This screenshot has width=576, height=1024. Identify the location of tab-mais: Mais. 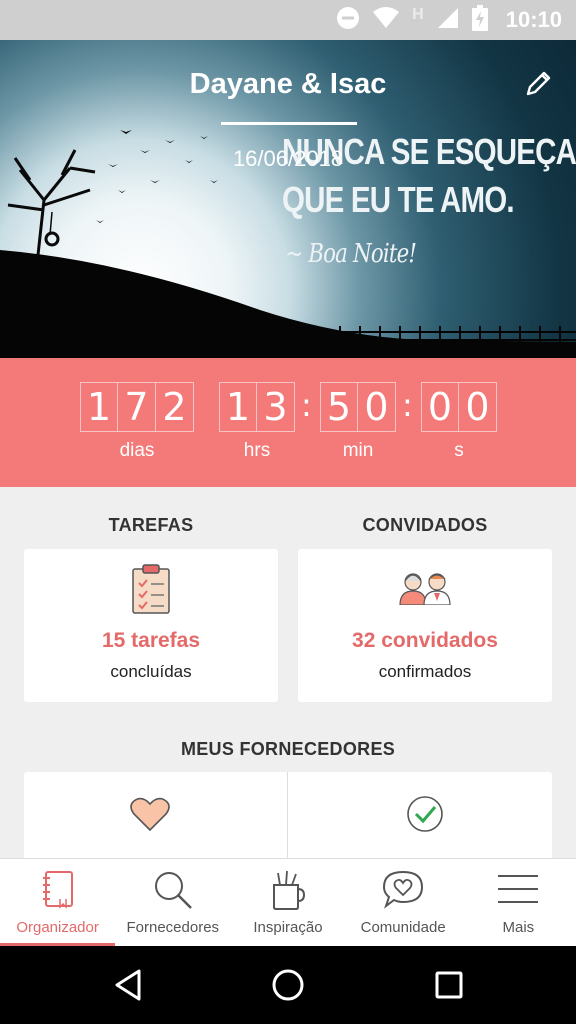
(518, 902).